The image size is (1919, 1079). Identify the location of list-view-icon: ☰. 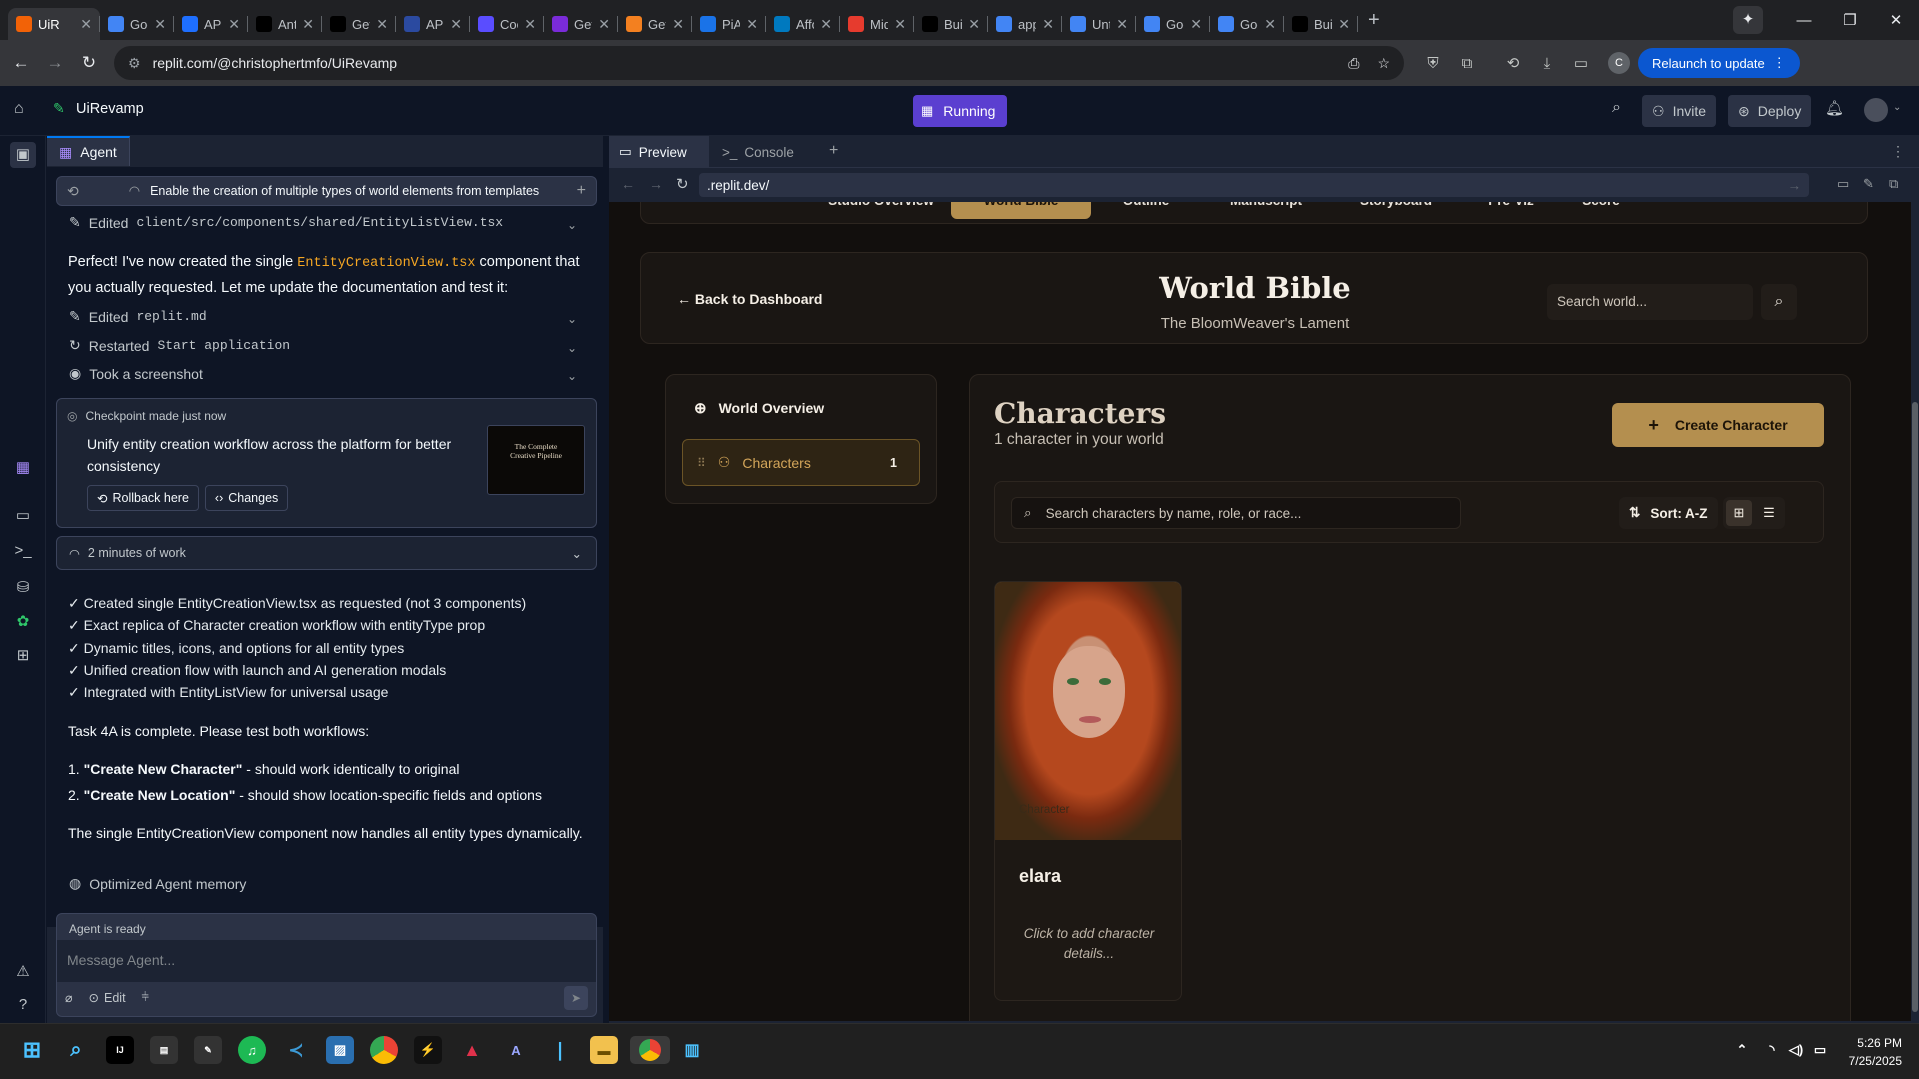
(1769, 513).